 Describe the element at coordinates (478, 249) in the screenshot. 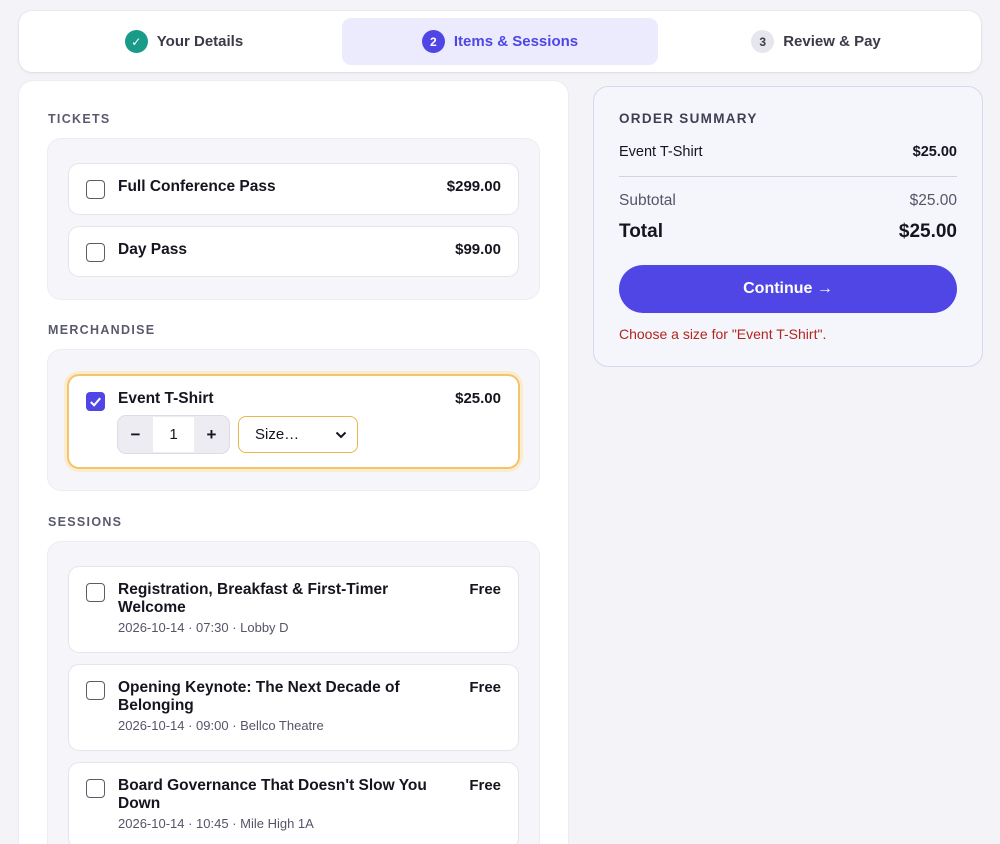

I see `item-price: $99.00` at that location.